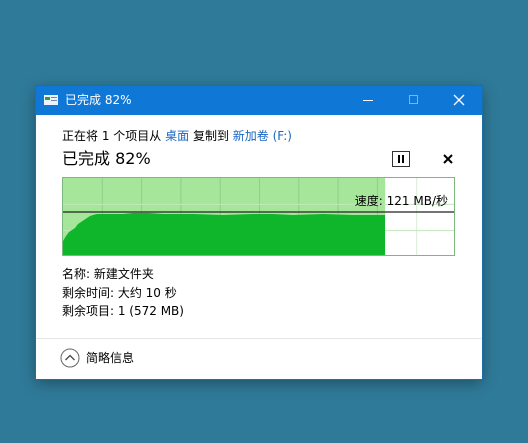 The height and width of the screenshot is (443, 528). Describe the element at coordinates (262, 136) in the screenshot. I see `destination-link: 新加卷 (F:)` at that location.